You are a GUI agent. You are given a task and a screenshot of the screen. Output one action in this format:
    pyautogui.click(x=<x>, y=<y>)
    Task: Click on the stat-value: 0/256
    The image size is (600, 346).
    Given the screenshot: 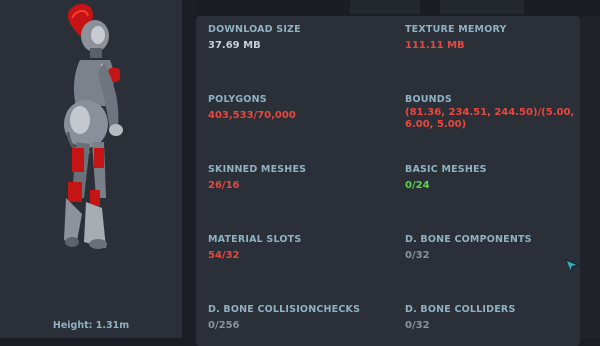 What is the action you would take?
    pyautogui.click(x=224, y=325)
    